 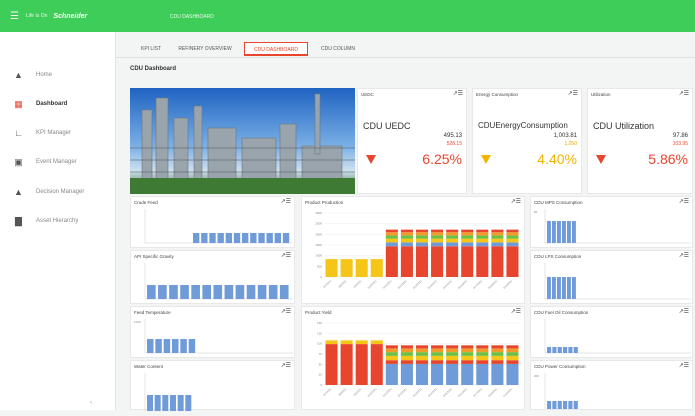 I want to click on sidebar-item-event-manager: ▣ Event Manager, so click(x=58, y=162).